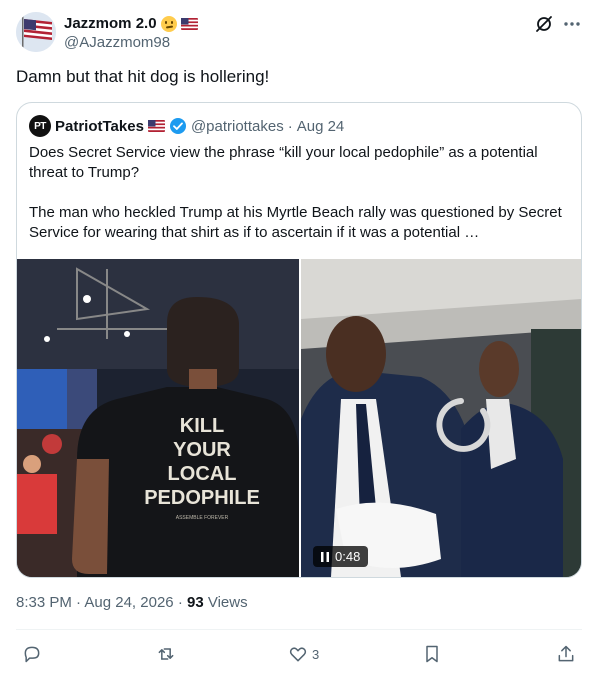  Describe the element at coordinates (325, 556) in the screenshot. I see `pause-icon` at that location.